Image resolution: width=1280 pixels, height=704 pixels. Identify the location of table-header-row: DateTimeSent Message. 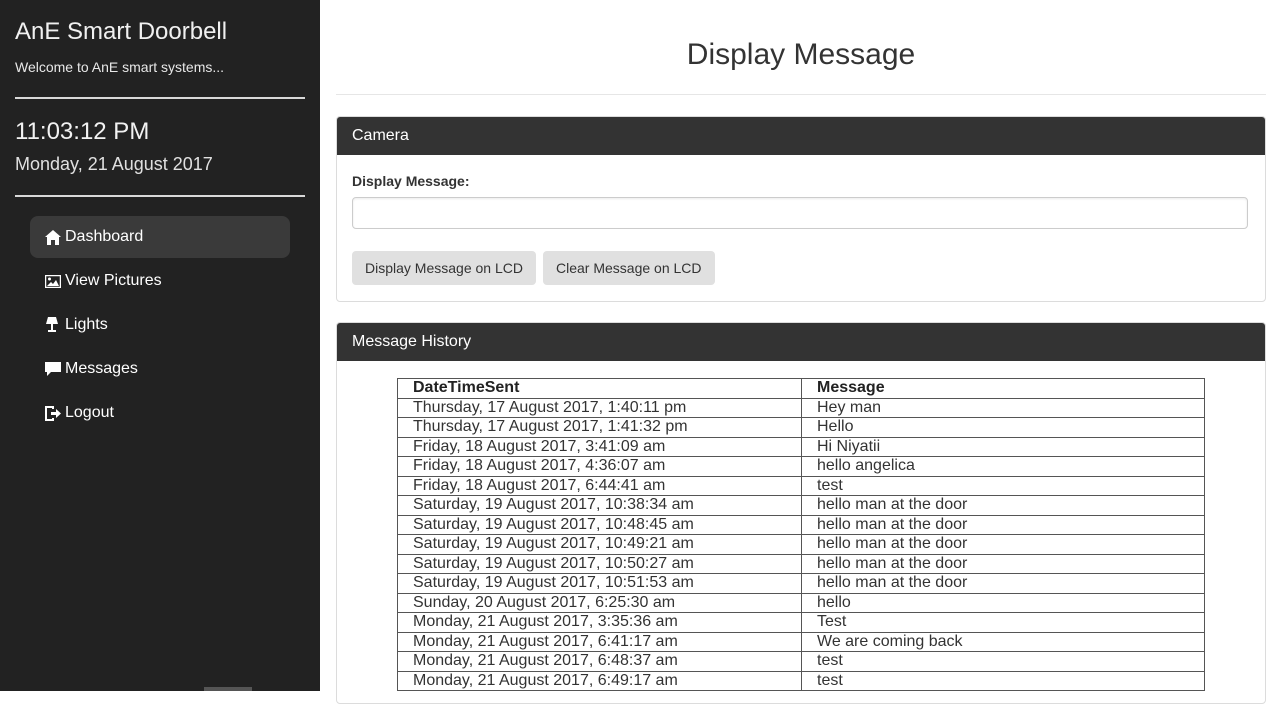
(801, 388).